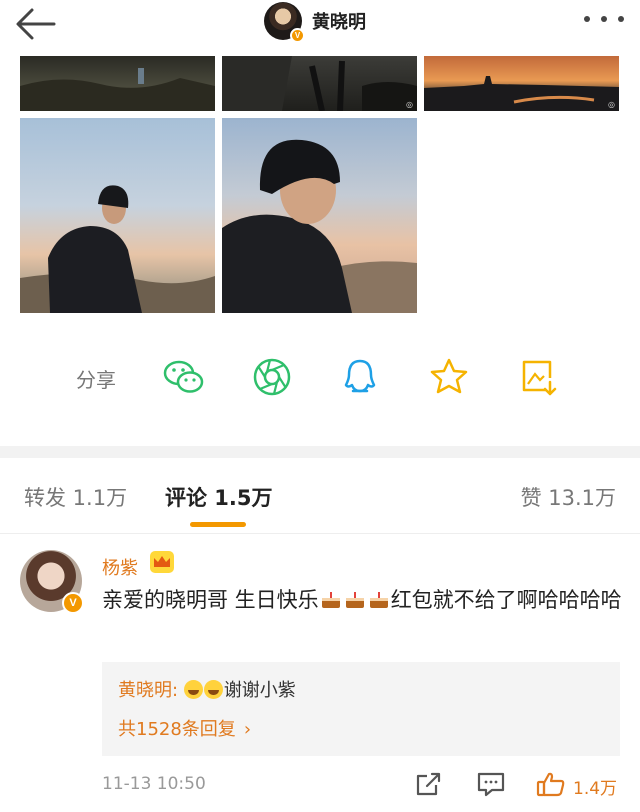  I want to click on thumbs-up-icon, so click(551, 784).